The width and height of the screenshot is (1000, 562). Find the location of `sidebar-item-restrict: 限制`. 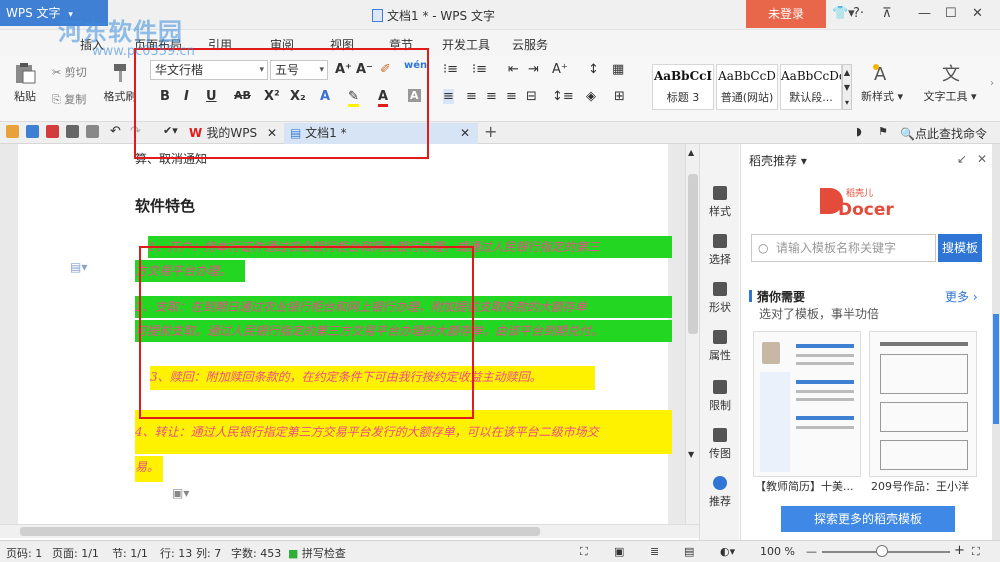

sidebar-item-restrict: 限制 is located at coordinates (720, 396).